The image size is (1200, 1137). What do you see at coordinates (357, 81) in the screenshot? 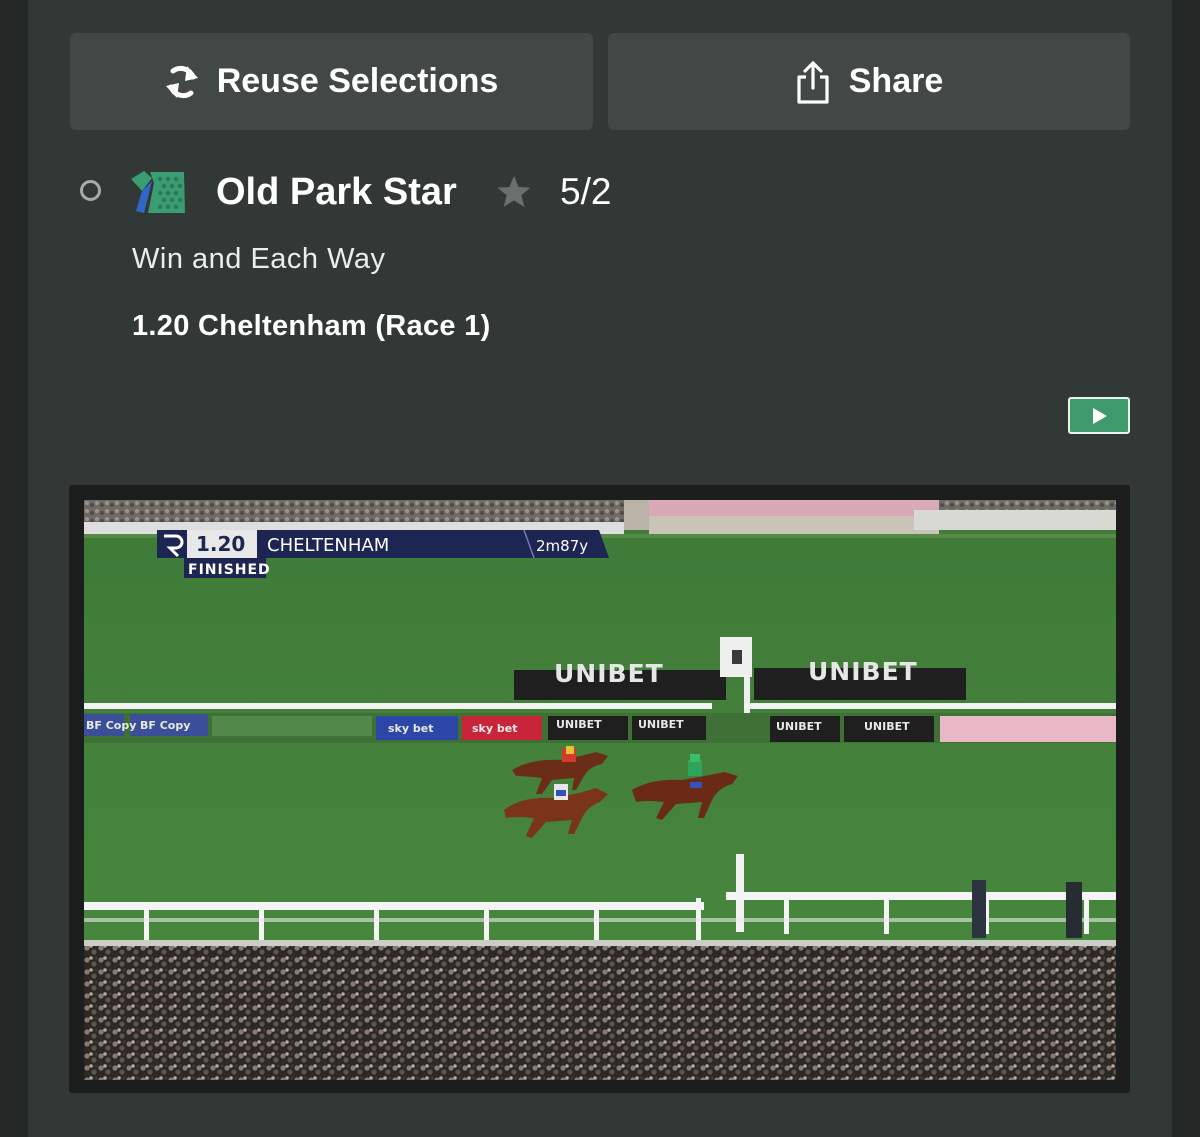
I see `reuse-selections-label: Reuse Selections` at bounding box center [357, 81].